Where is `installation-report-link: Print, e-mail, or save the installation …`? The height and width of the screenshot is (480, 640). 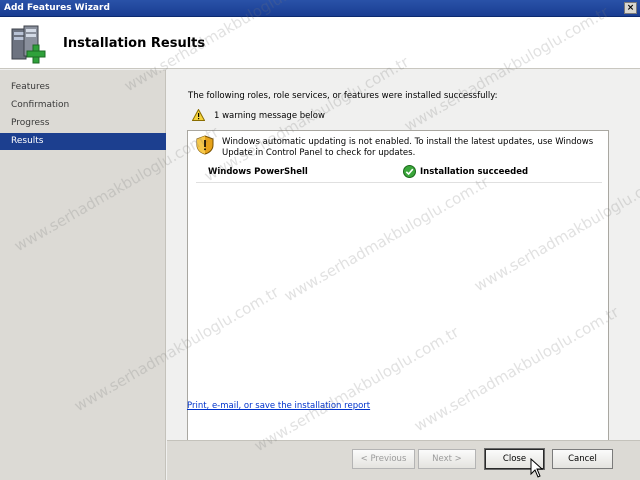 installation-report-link: Print, e-mail, or save the installation … is located at coordinates (278, 406).